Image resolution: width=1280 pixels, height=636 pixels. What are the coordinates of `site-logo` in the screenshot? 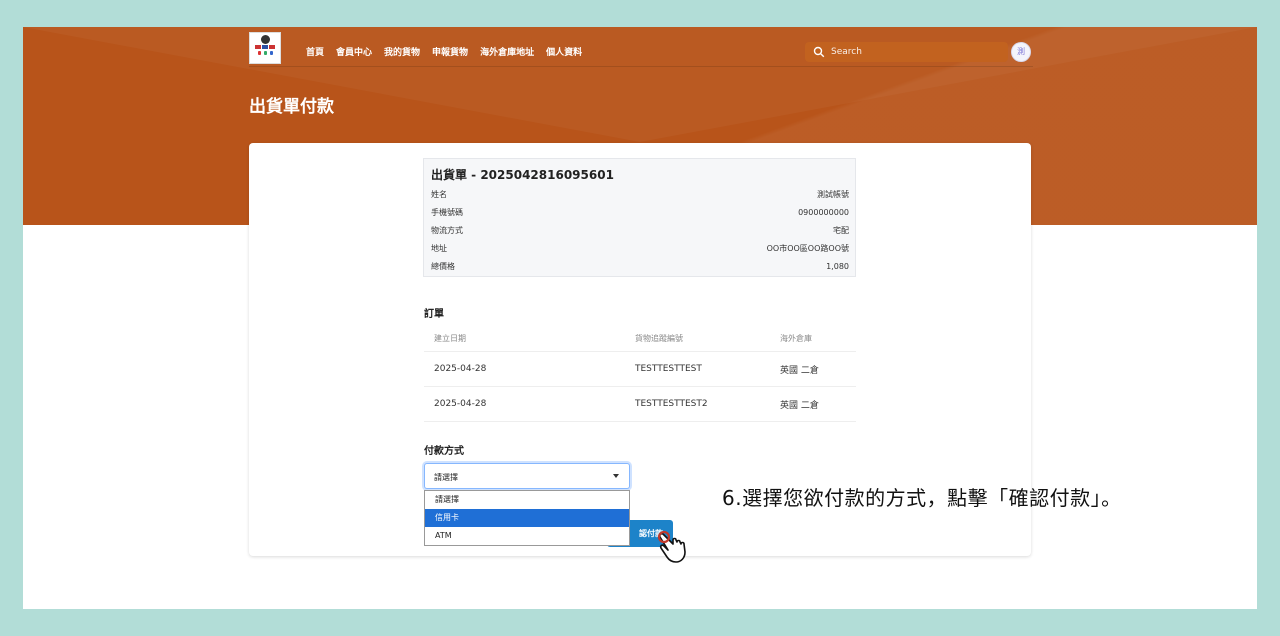 It's located at (265, 48).